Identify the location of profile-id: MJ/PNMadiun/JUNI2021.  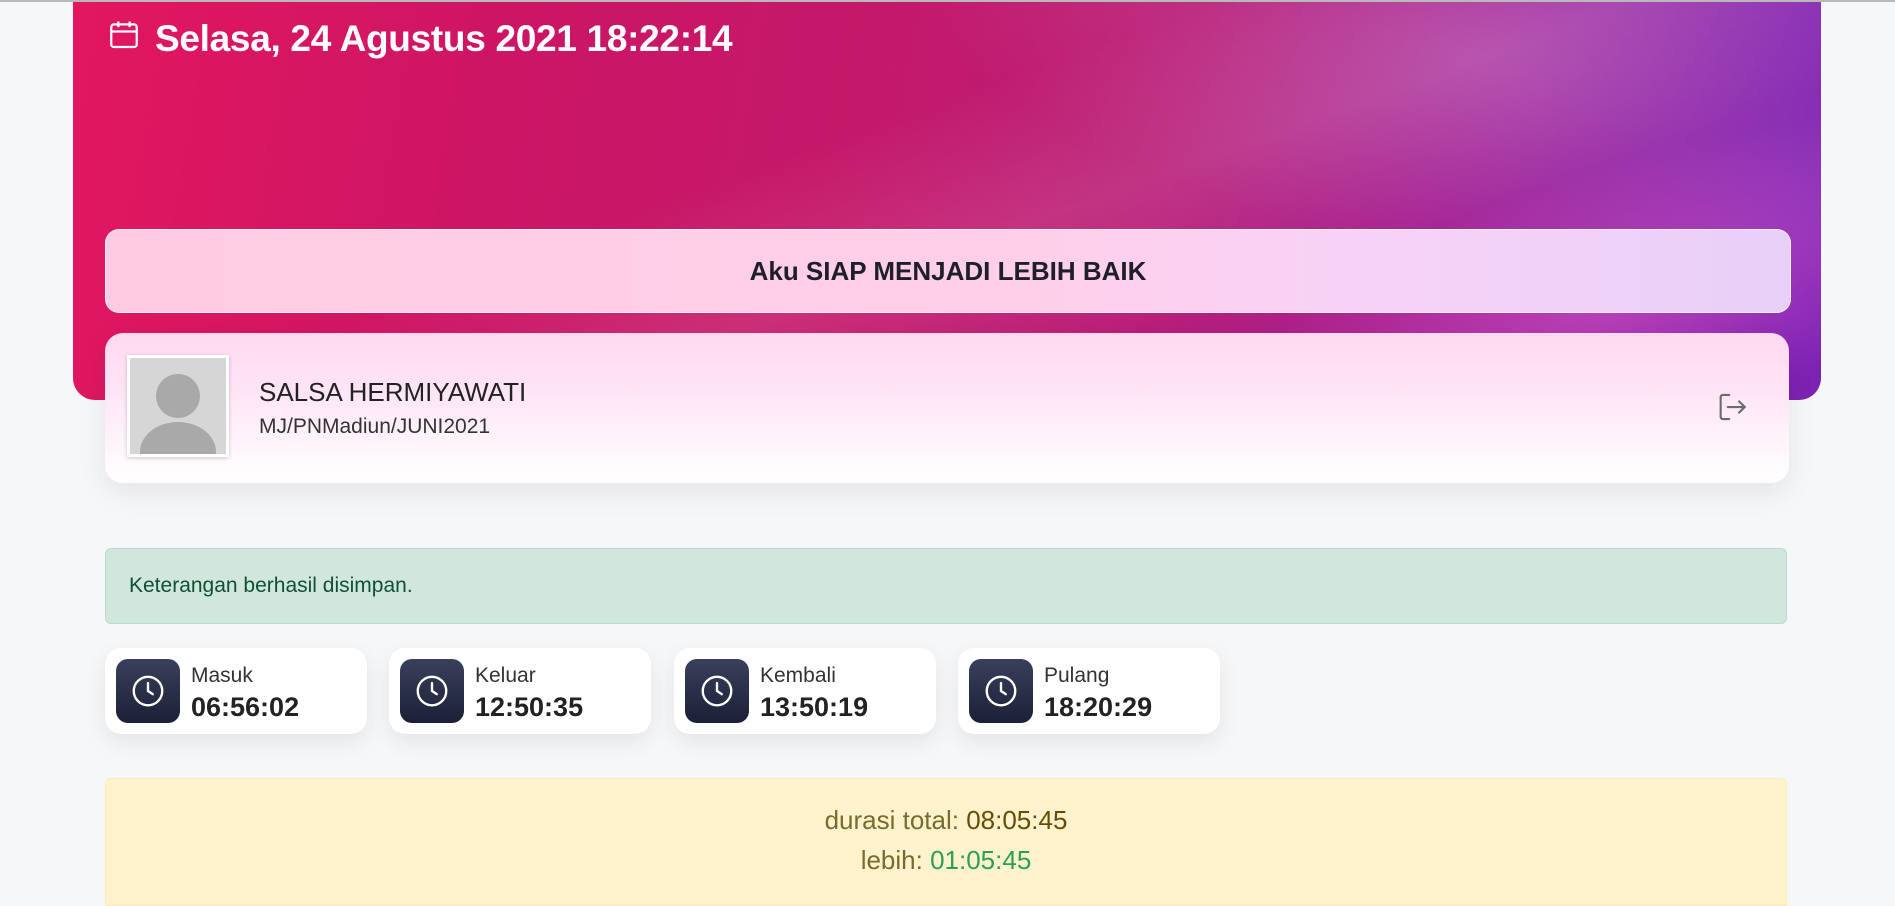
(375, 426).